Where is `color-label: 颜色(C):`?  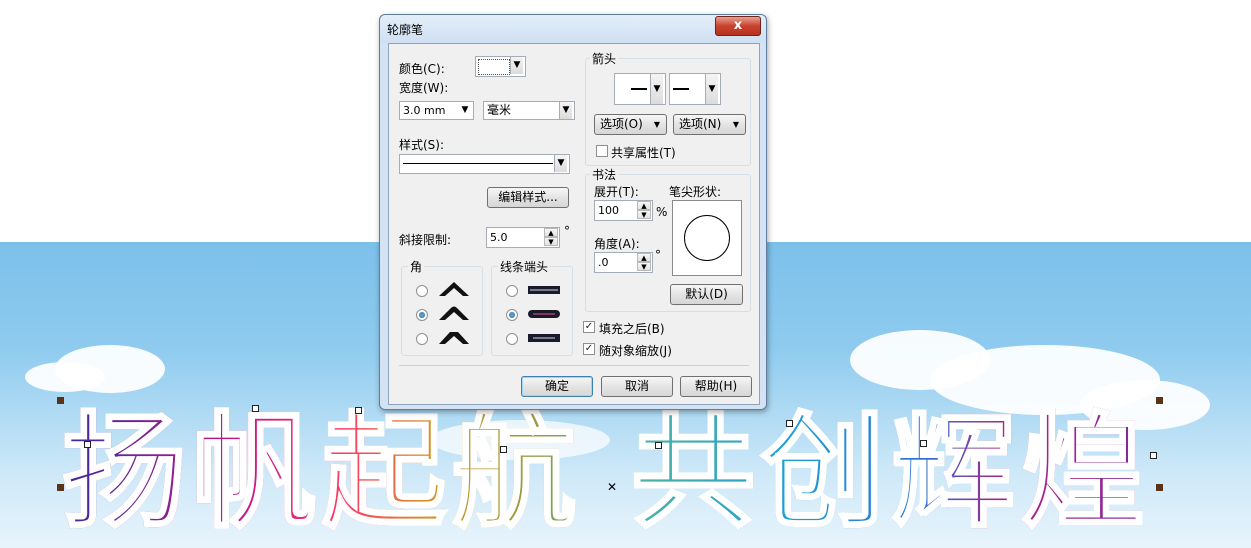
color-label: 颜色(C): is located at coordinates (422, 69).